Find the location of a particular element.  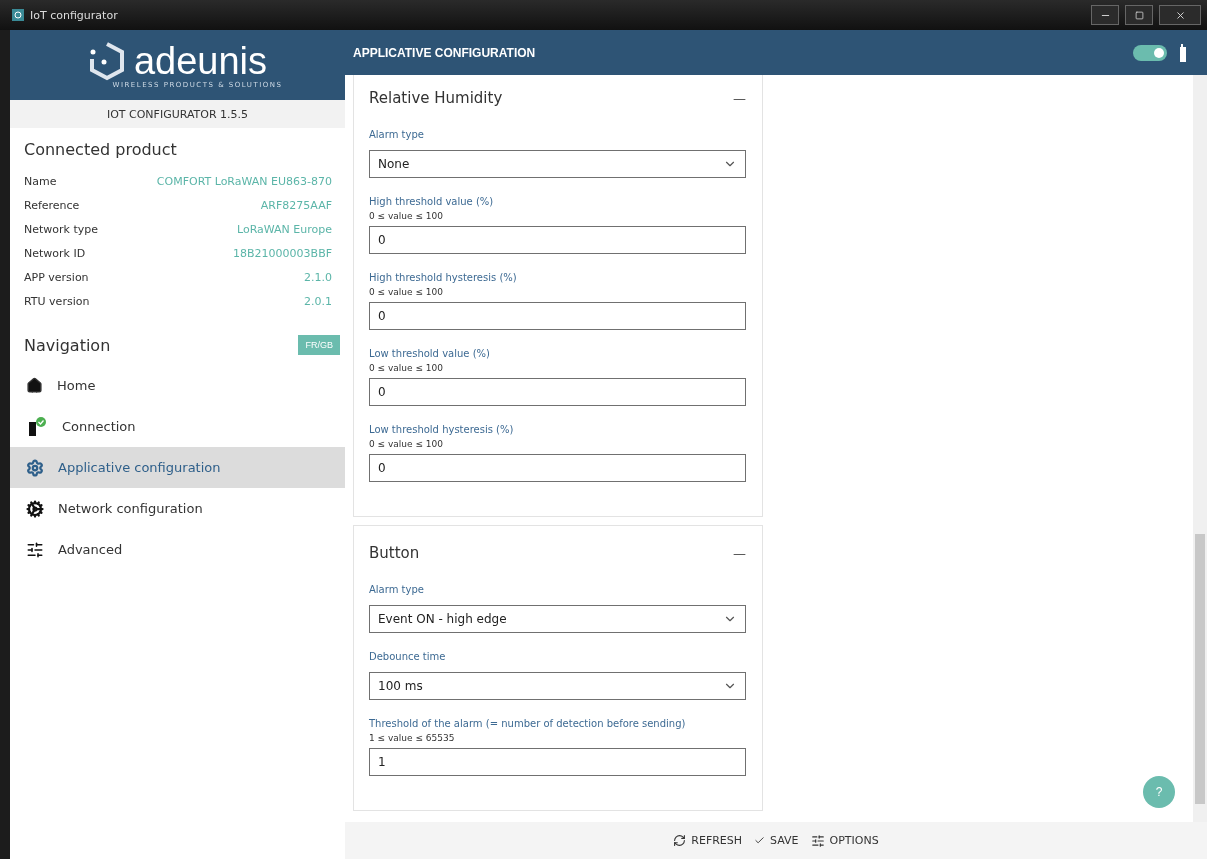

card-title: Relative Humidity is located at coordinates (436, 98).